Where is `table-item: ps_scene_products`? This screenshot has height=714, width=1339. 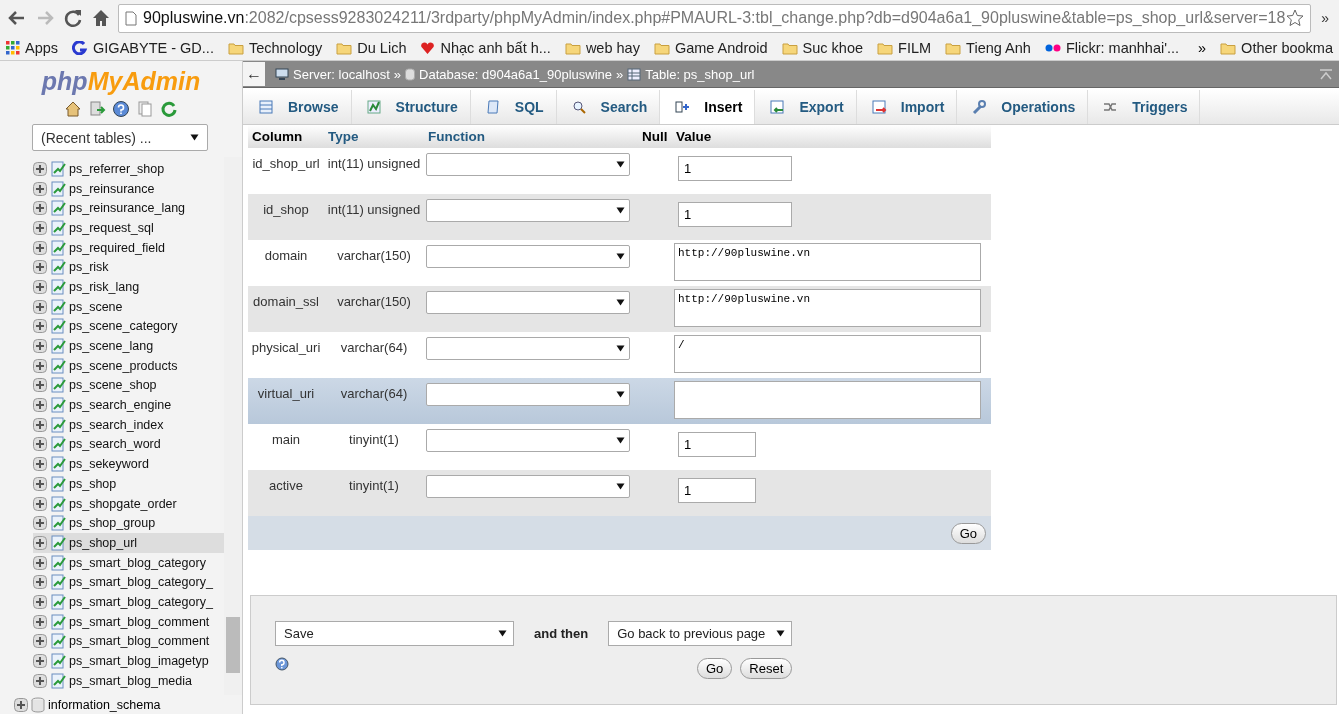
table-item: ps_scene_products is located at coordinates (128, 365).